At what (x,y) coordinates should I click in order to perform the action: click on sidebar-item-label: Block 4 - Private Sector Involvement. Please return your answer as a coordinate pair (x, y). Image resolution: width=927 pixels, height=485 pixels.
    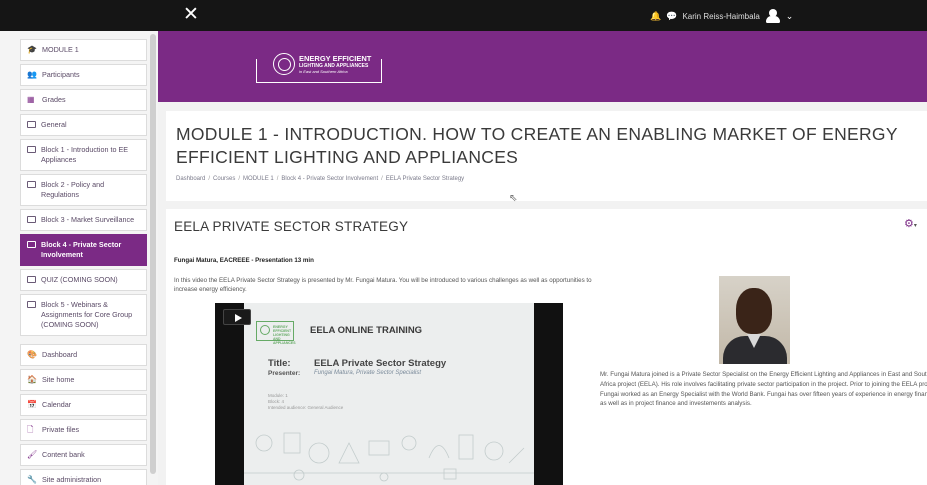
    Looking at the image, I should click on (81, 249).